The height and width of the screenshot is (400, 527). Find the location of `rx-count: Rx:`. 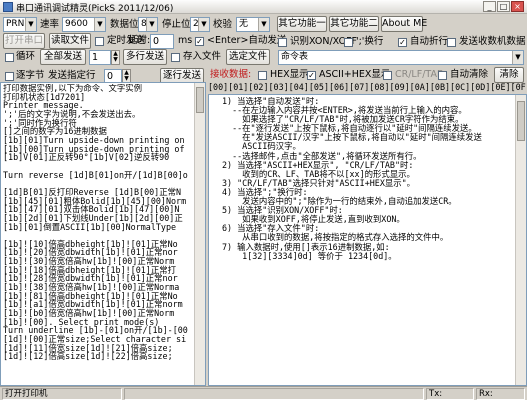

rx-count: Rx: is located at coordinates (500, 394).